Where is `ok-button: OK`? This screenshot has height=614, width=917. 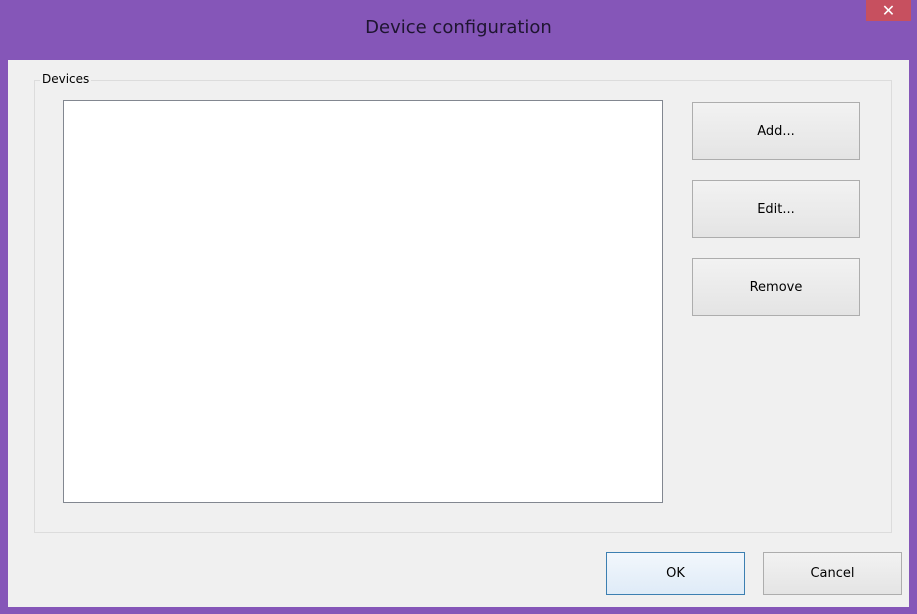 ok-button: OK is located at coordinates (675, 573).